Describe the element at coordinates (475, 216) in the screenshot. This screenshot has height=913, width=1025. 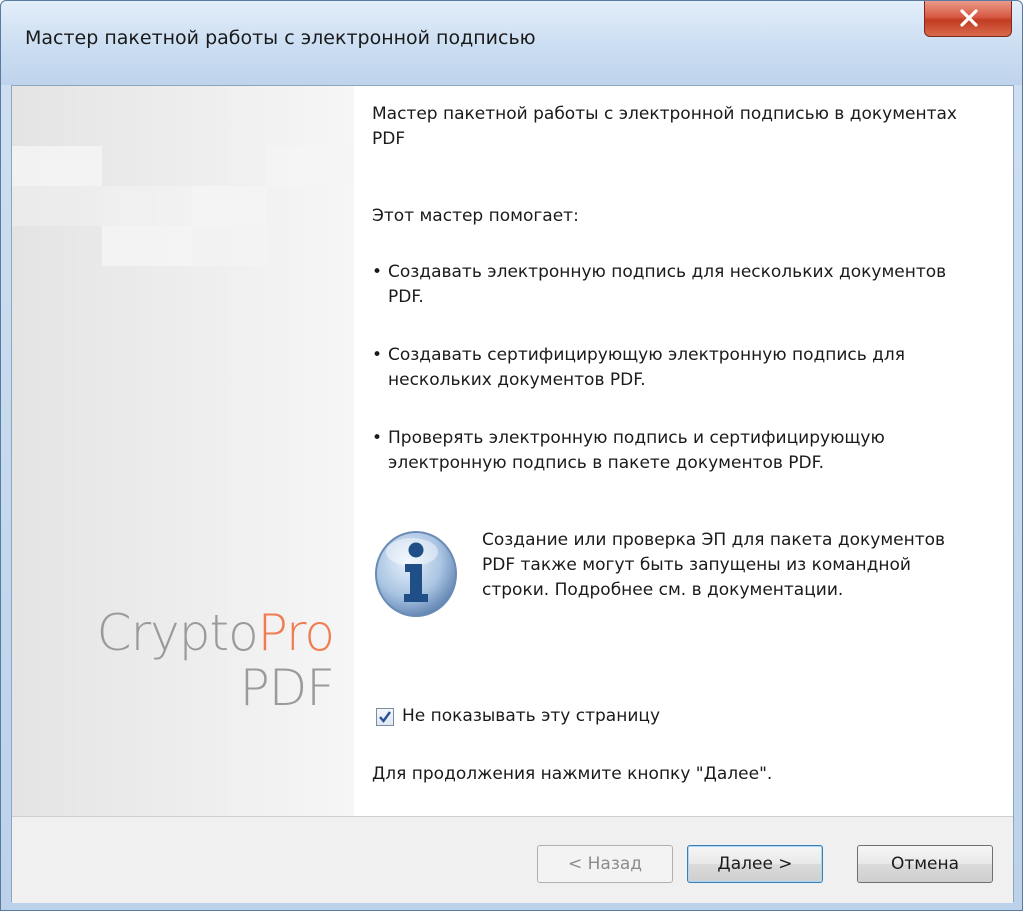
I see `intro-text: Этот мастер помогает:` at that location.